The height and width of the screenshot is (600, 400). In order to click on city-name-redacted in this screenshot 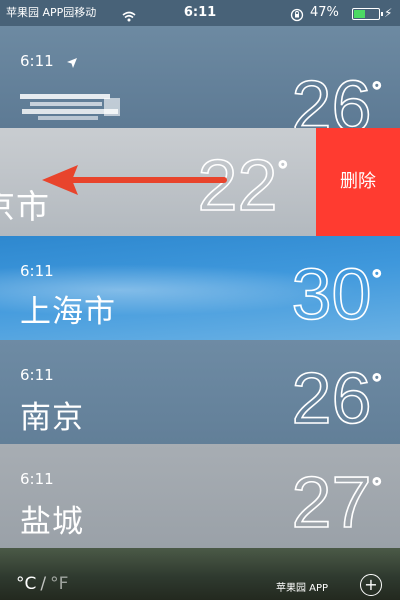, I will do `click(75, 106)`.